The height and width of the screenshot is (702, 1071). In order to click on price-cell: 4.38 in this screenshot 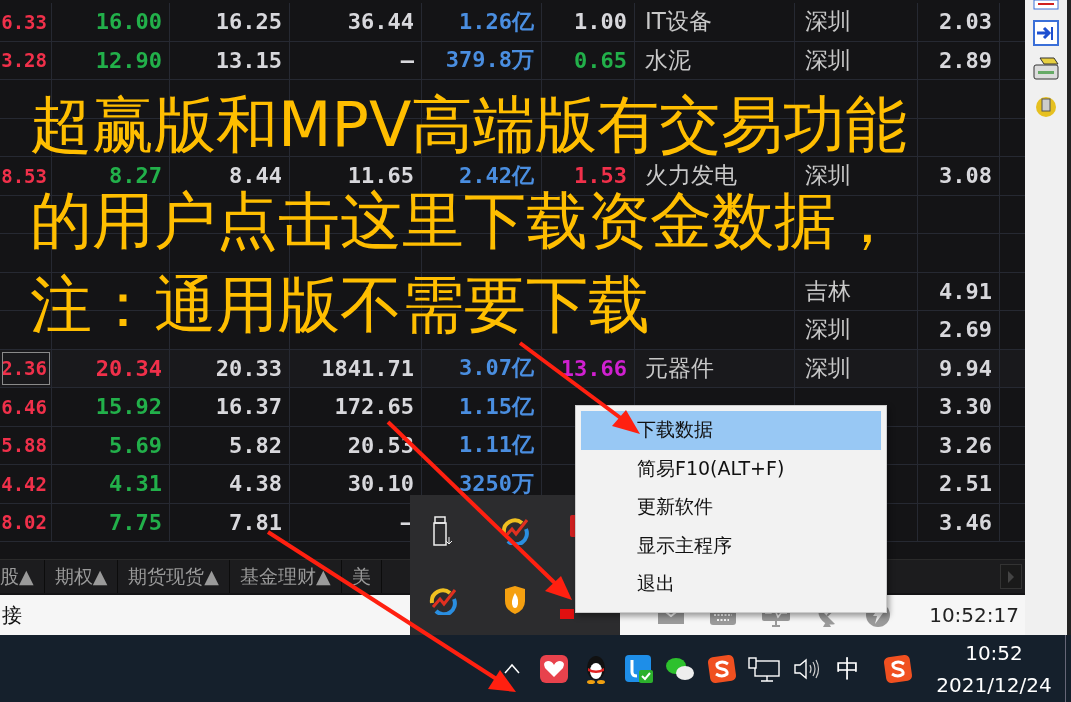, I will do `click(255, 484)`.